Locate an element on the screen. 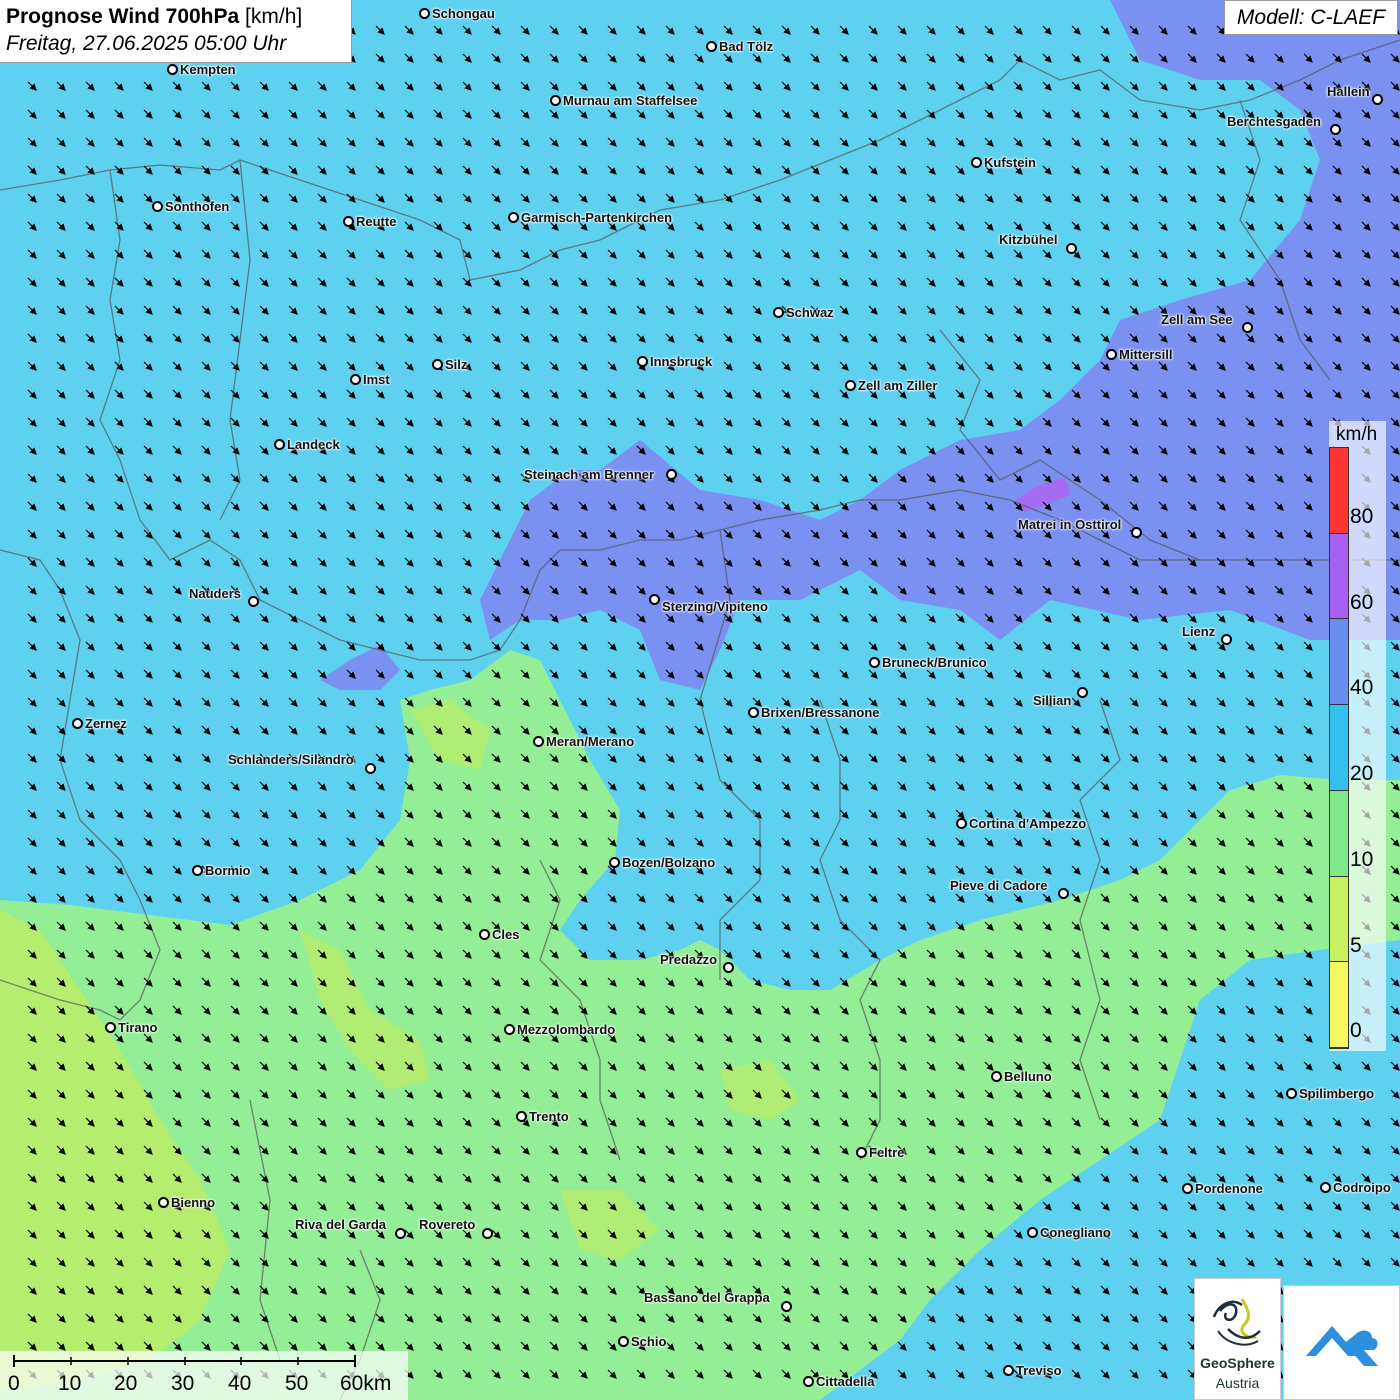  city-label: Berchtesgaden is located at coordinates (1274, 121).